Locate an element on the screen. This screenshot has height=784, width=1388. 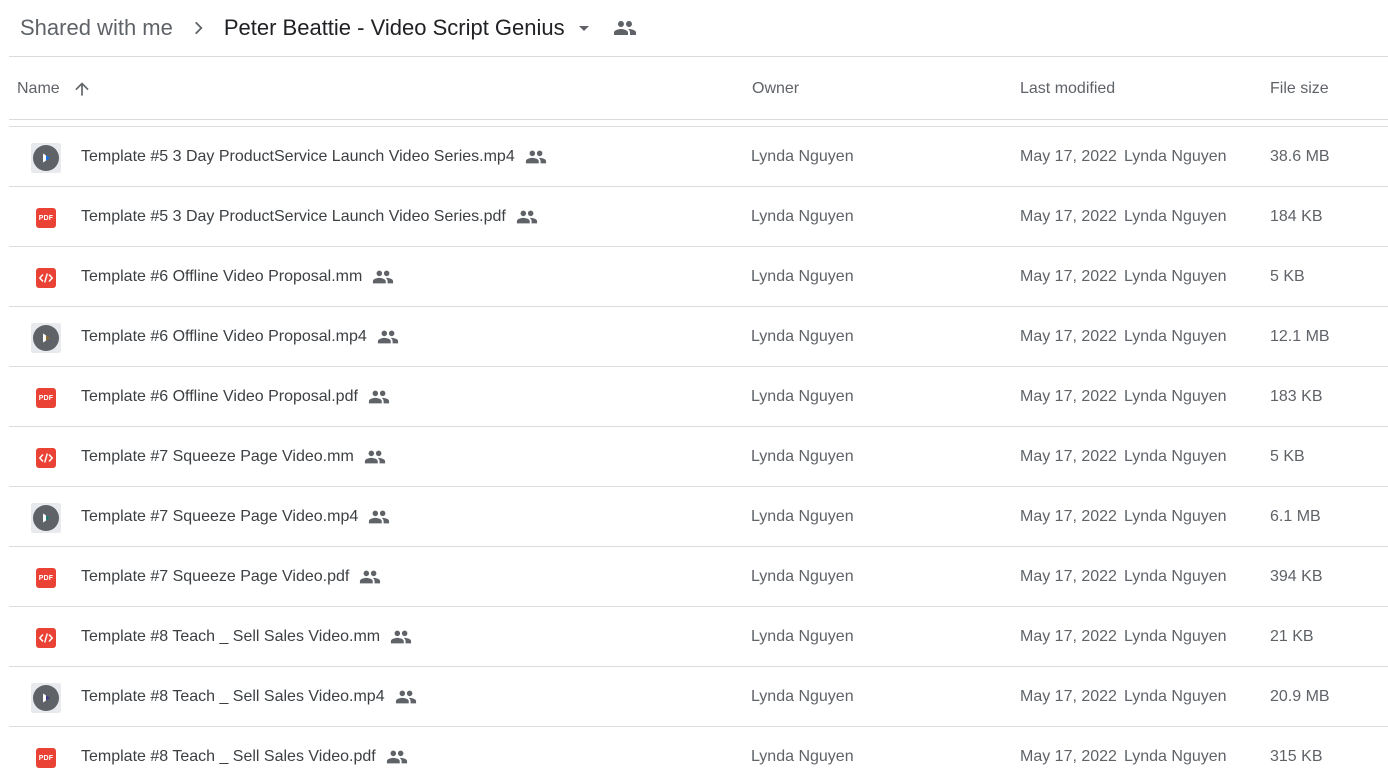
file-size: 12.1 MB is located at coordinates (1300, 336).